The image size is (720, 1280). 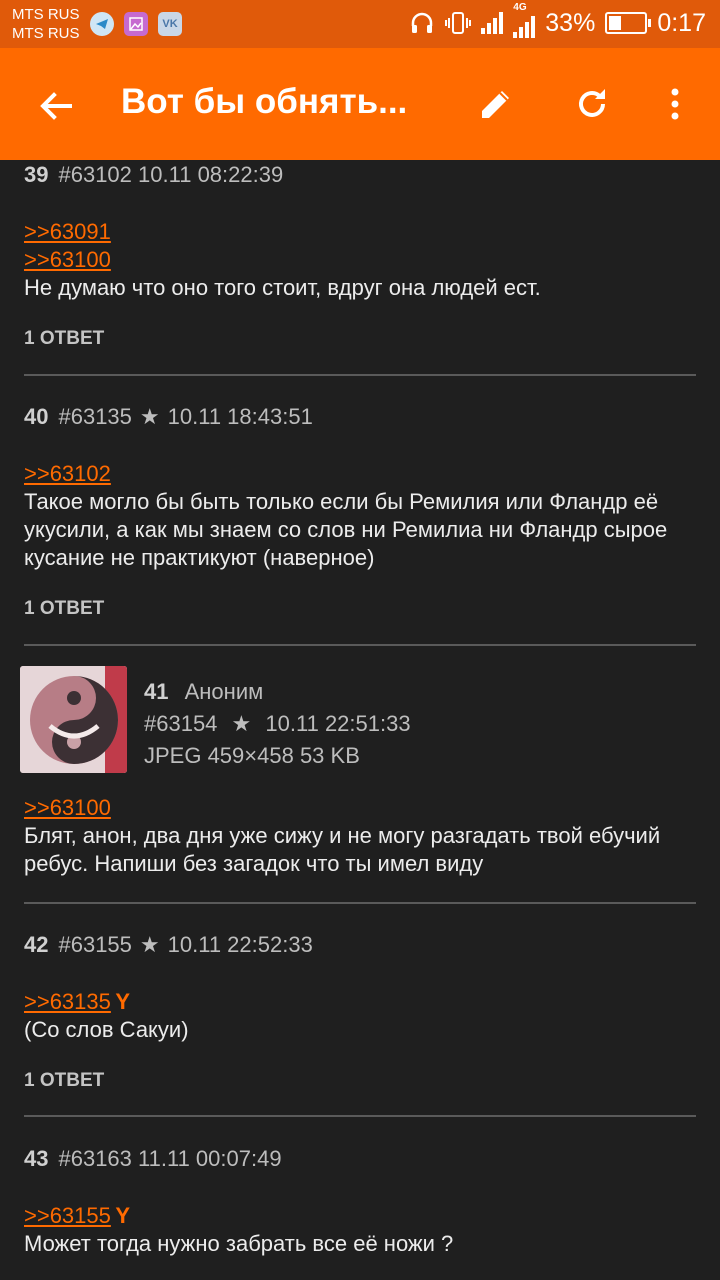 I want to click on post-id: #63154, so click(x=180, y=723).